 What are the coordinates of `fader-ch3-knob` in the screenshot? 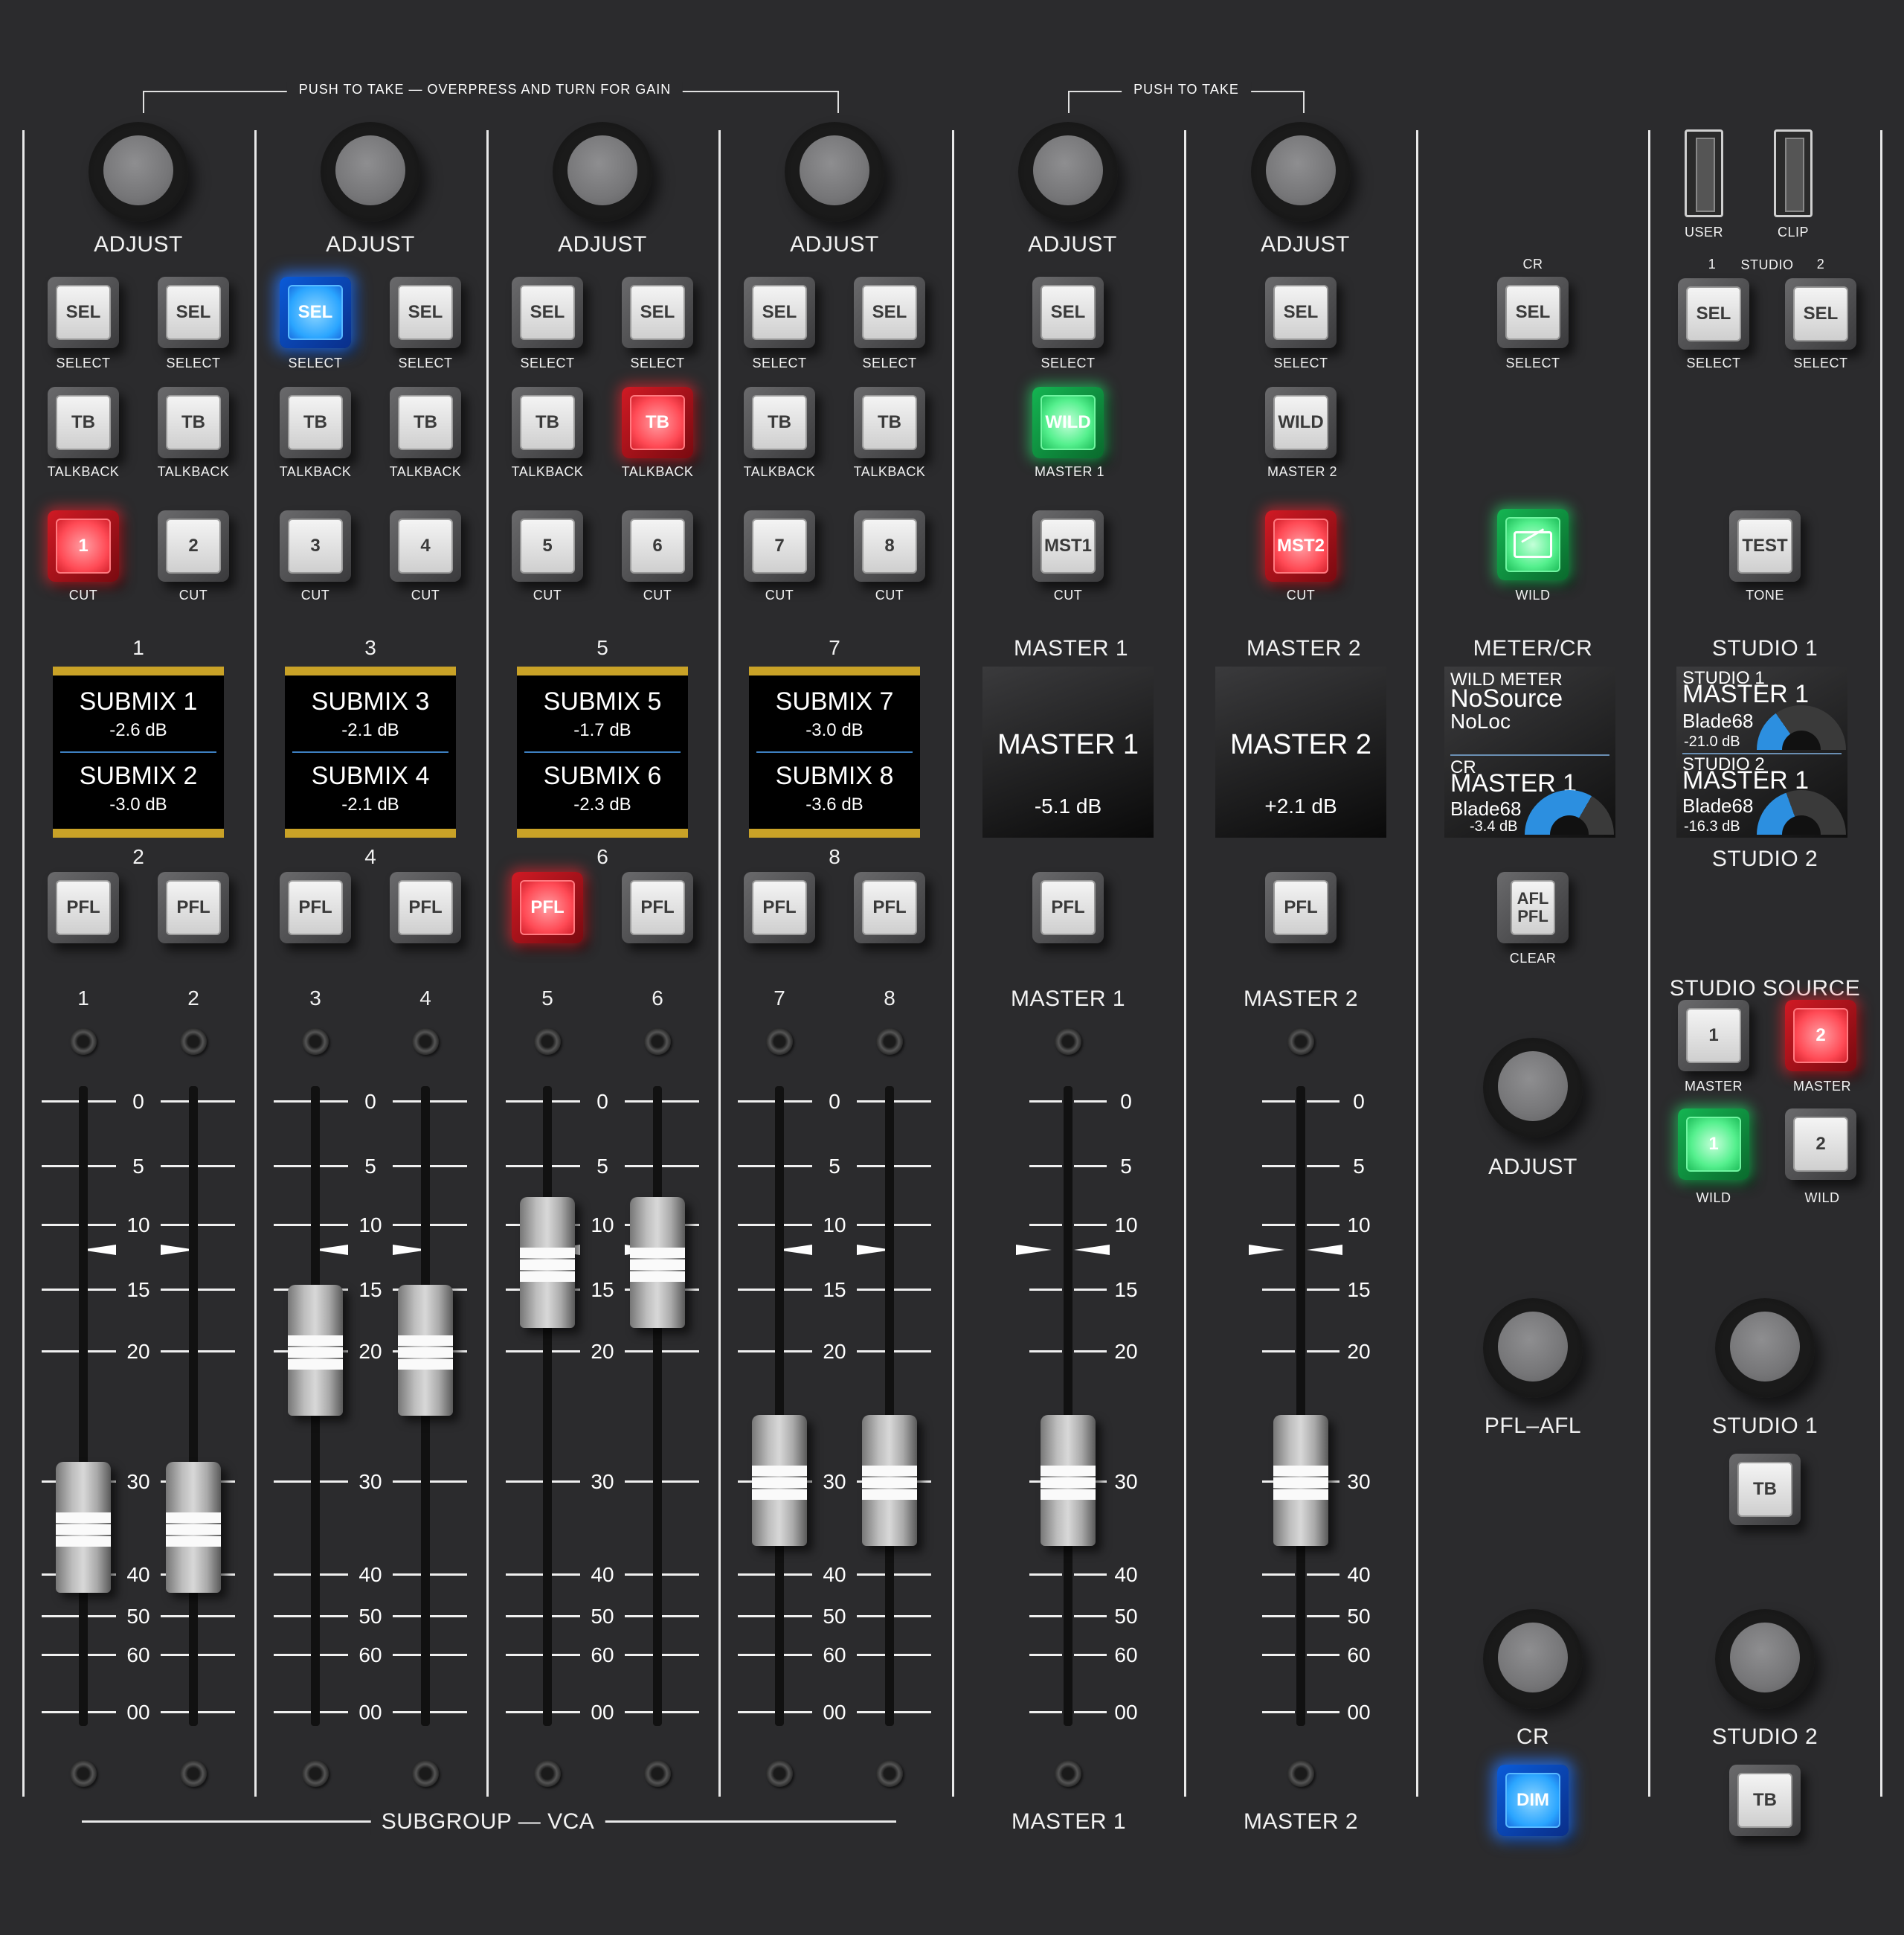 It's located at (316, 1350).